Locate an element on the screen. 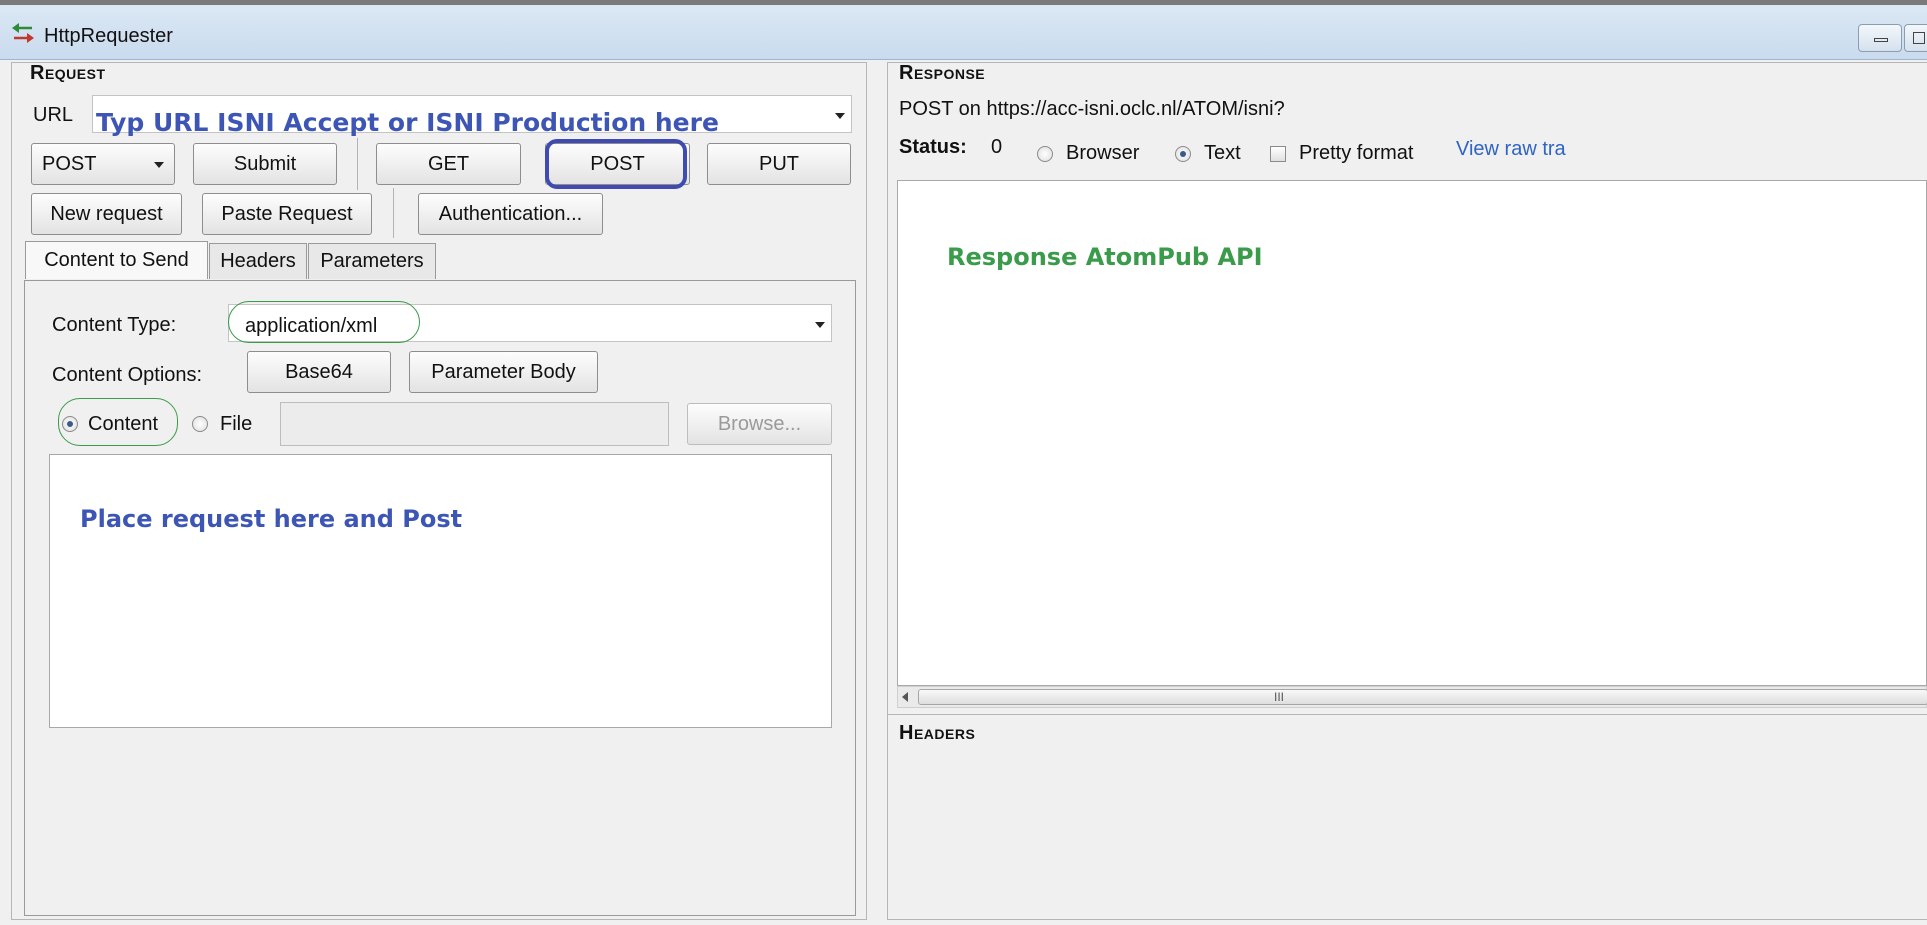 Image resolution: width=1927 pixels, height=925 pixels. request-body-textarea is located at coordinates (440, 591).